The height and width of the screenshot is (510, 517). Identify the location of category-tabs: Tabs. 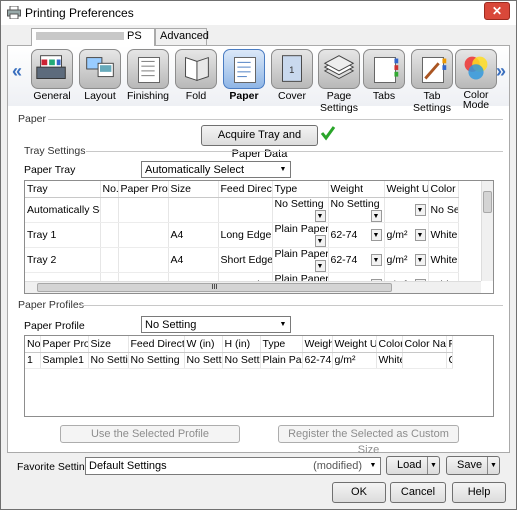
(384, 75).